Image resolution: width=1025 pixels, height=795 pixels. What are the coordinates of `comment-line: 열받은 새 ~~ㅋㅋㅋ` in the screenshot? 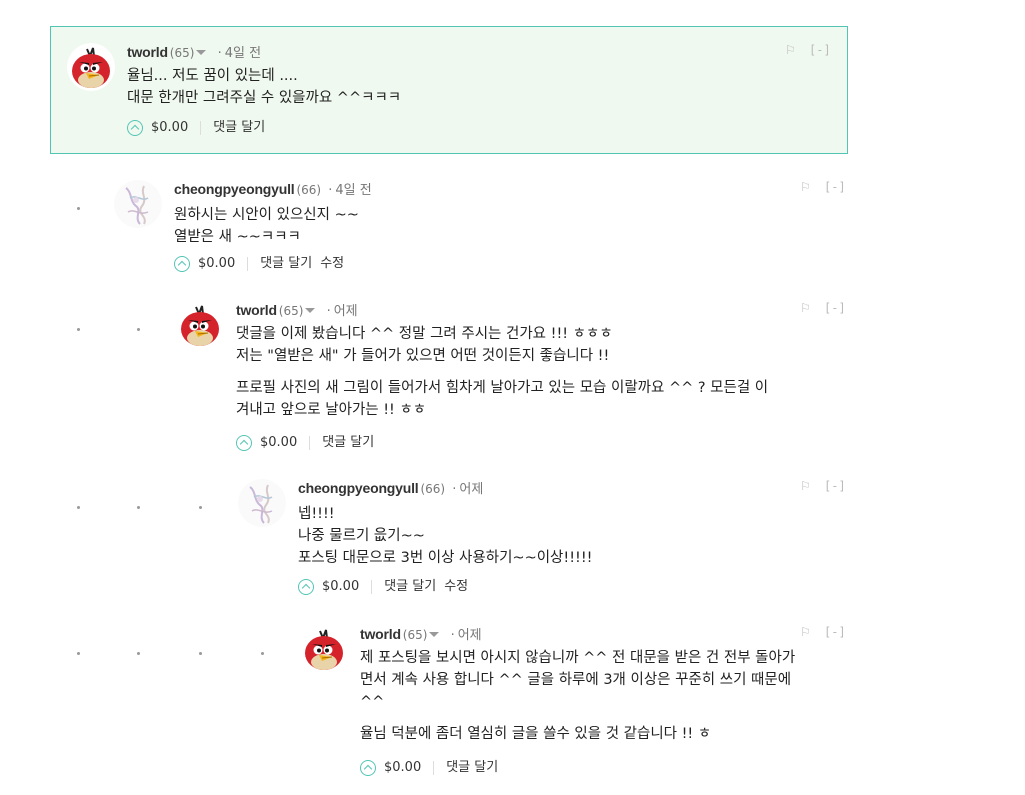 It's located at (237, 237).